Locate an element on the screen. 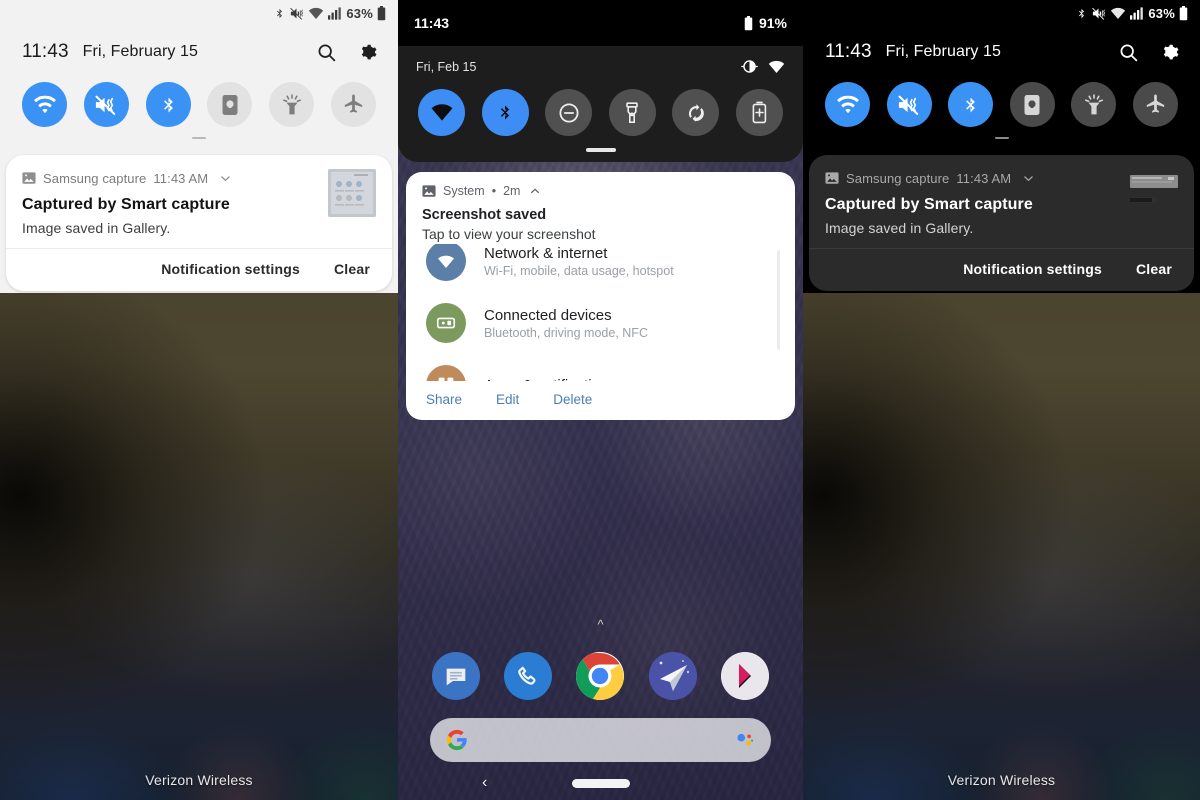 The width and height of the screenshot is (1200, 800). home-gesture-pill is located at coordinates (600, 783).